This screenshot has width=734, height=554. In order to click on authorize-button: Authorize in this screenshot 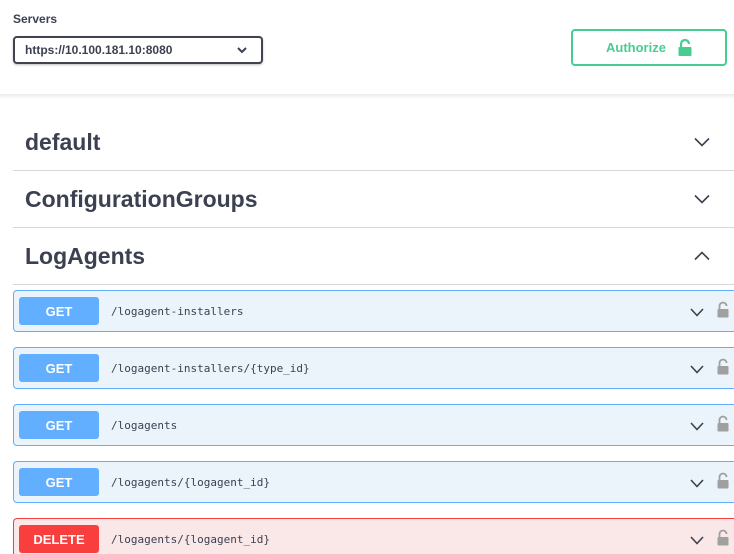, I will do `click(649, 47)`.